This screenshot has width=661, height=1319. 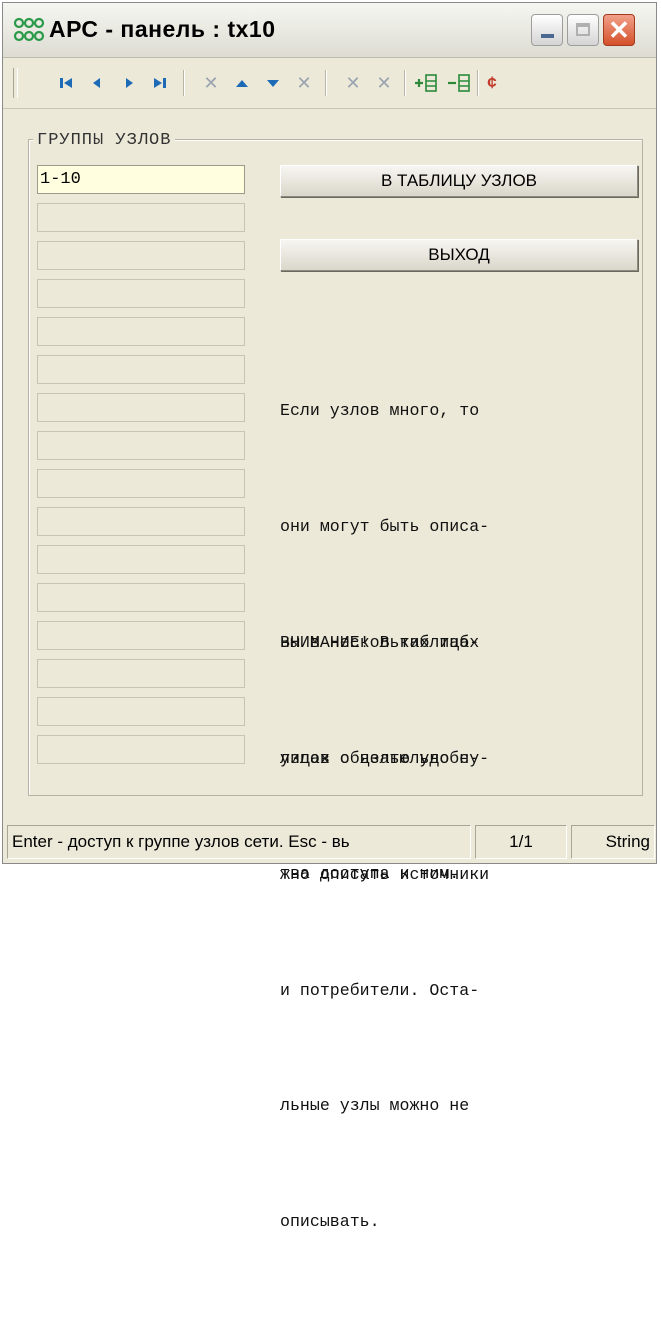 What do you see at coordinates (242, 83) in the screenshot?
I see `move-up-icon` at bounding box center [242, 83].